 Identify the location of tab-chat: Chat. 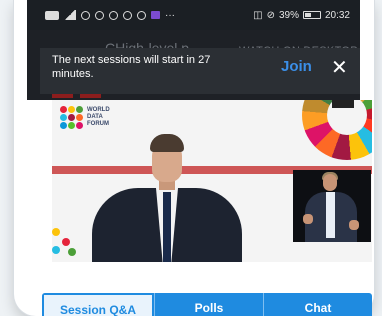
(317, 304).